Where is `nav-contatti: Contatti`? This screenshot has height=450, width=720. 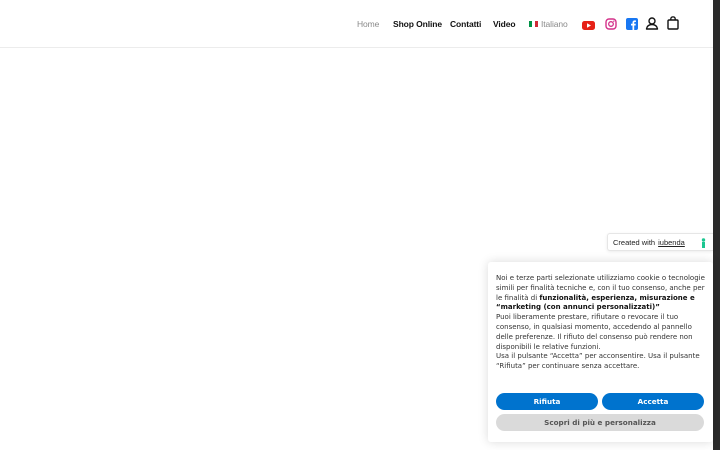
nav-contatti: Contatti is located at coordinates (465, 24).